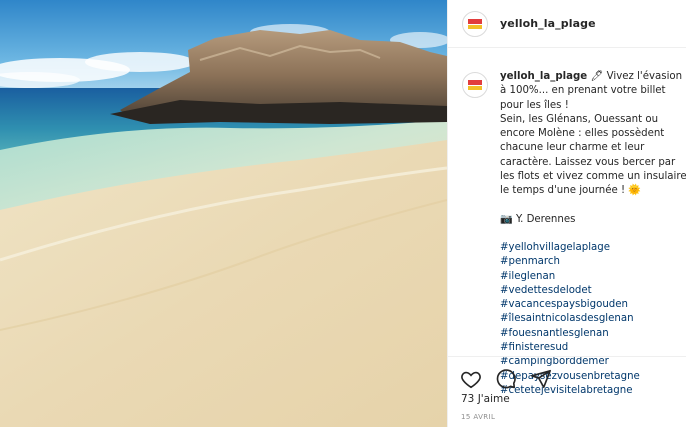 The height and width of the screenshot is (427, 686). What do you see at coordinates (548, 23) in the screenshot?
I see `username: yelloh_la_plage` at bounding box center [548, 23].